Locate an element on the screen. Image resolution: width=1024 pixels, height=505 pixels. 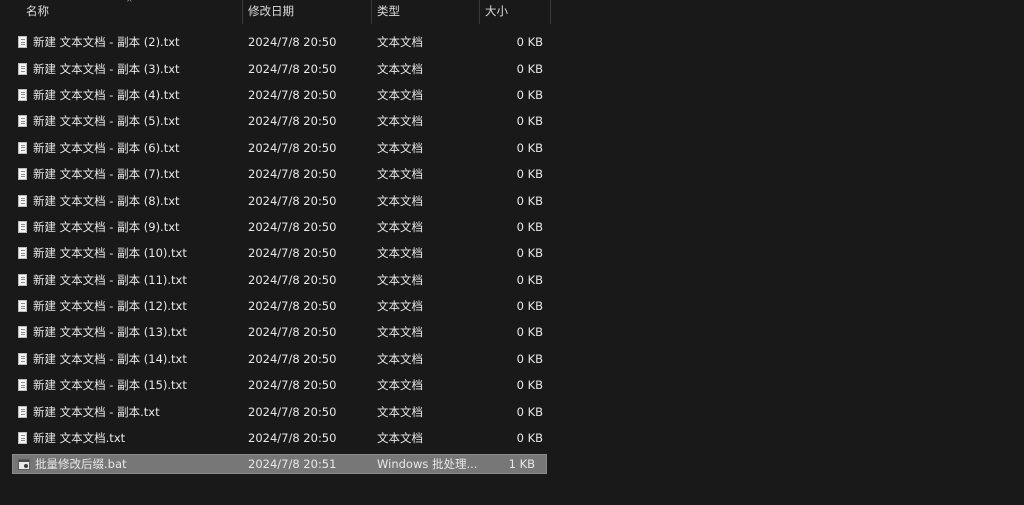
file-date-modified: 2024/7/8 20:51 is located at coordinates (292, 464).